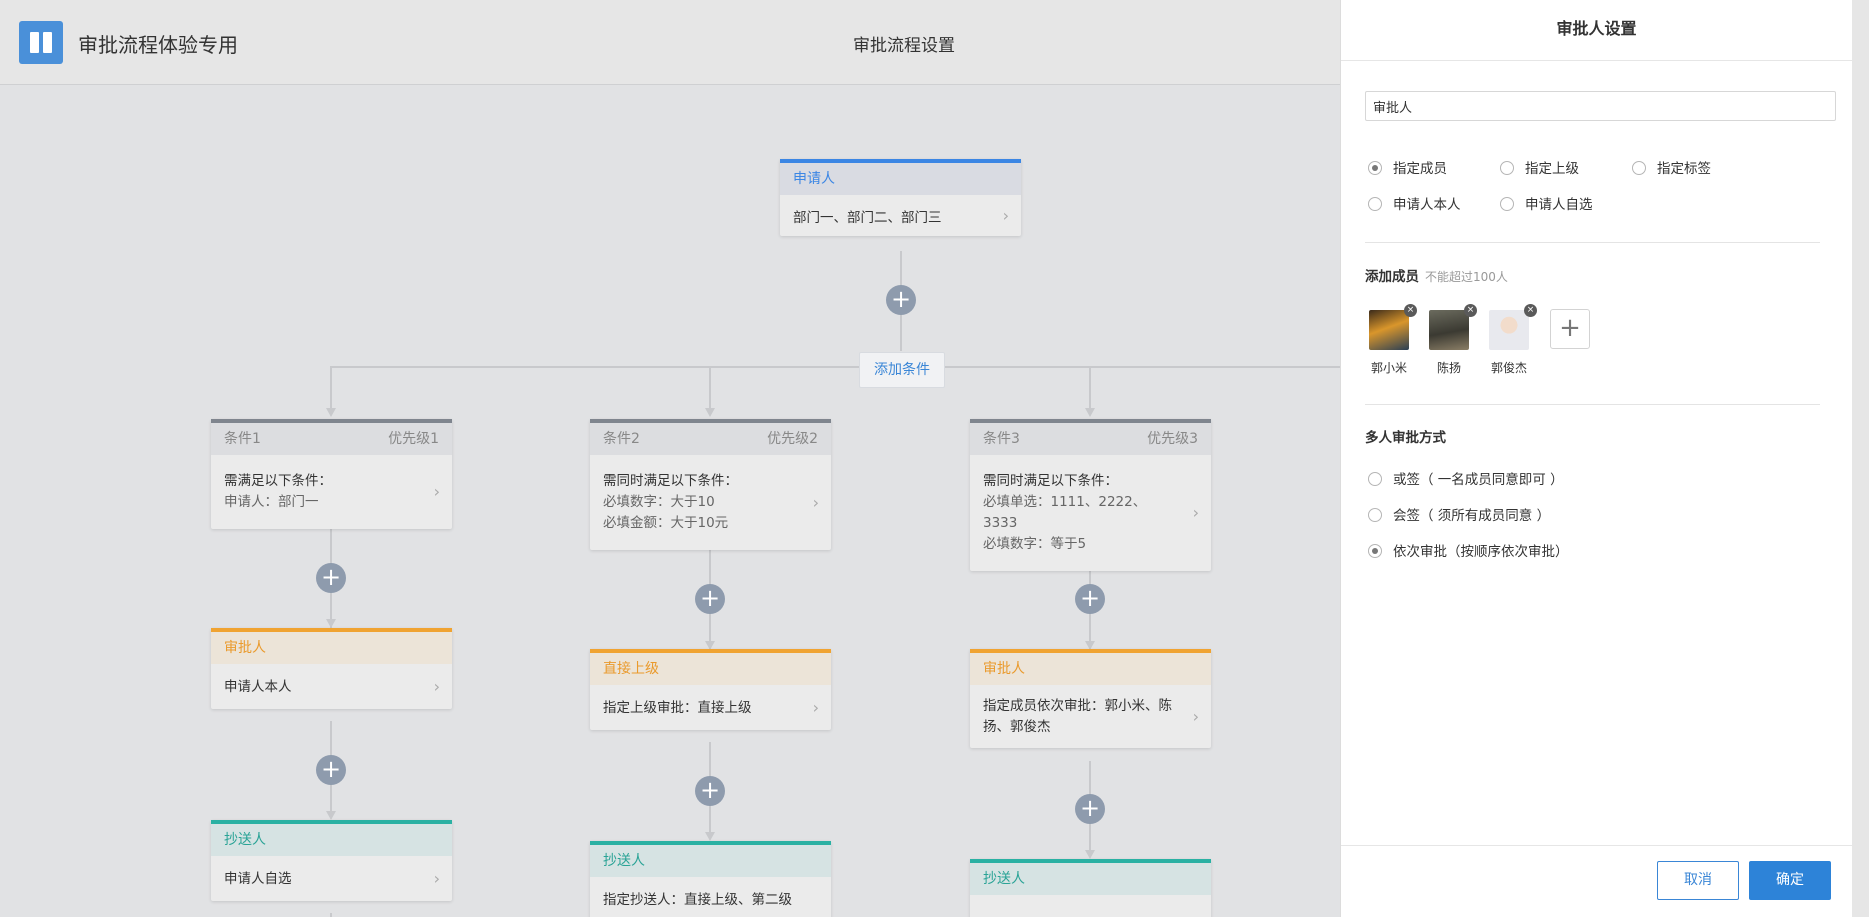  I want to click on approver-node-3: 审批人 指定成员依次审批：郭小米、陈扬、郭俊杰 ›, so click(1090, 698).